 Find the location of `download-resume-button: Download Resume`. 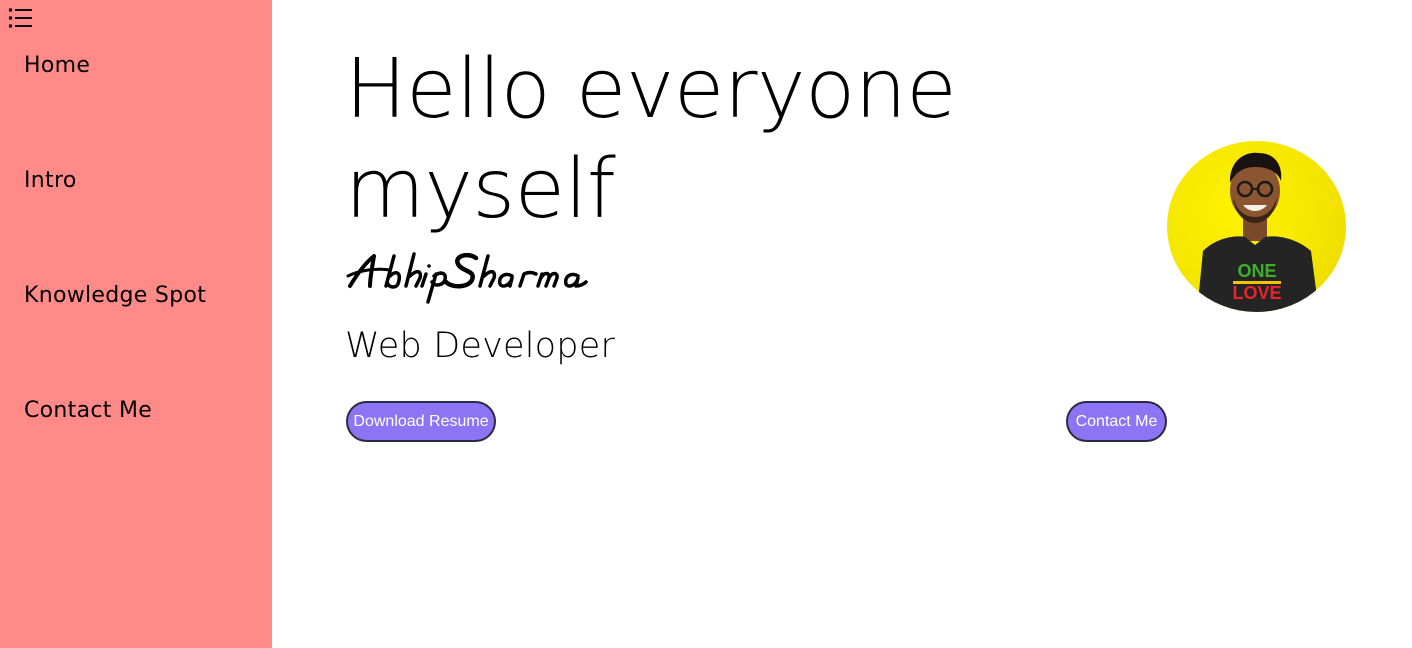

download-resume-button: Download Resume is located at coordinates (421, 421).